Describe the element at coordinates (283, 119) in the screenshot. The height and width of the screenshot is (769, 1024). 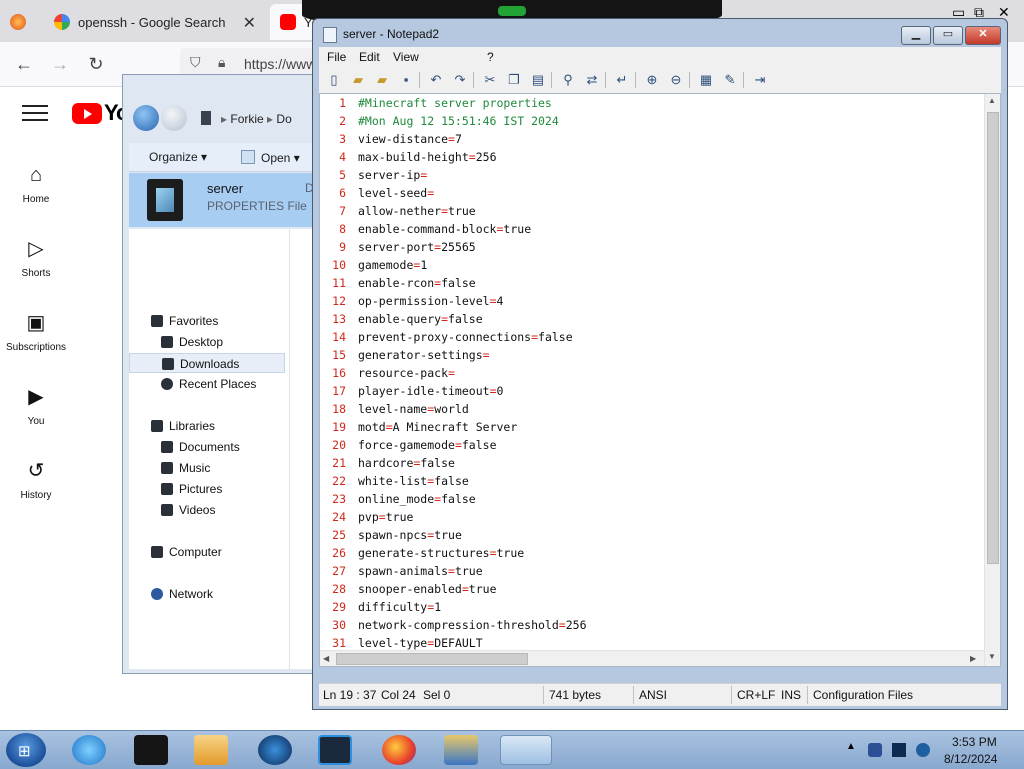
I see `breadcrumb-item: Do` at that location.